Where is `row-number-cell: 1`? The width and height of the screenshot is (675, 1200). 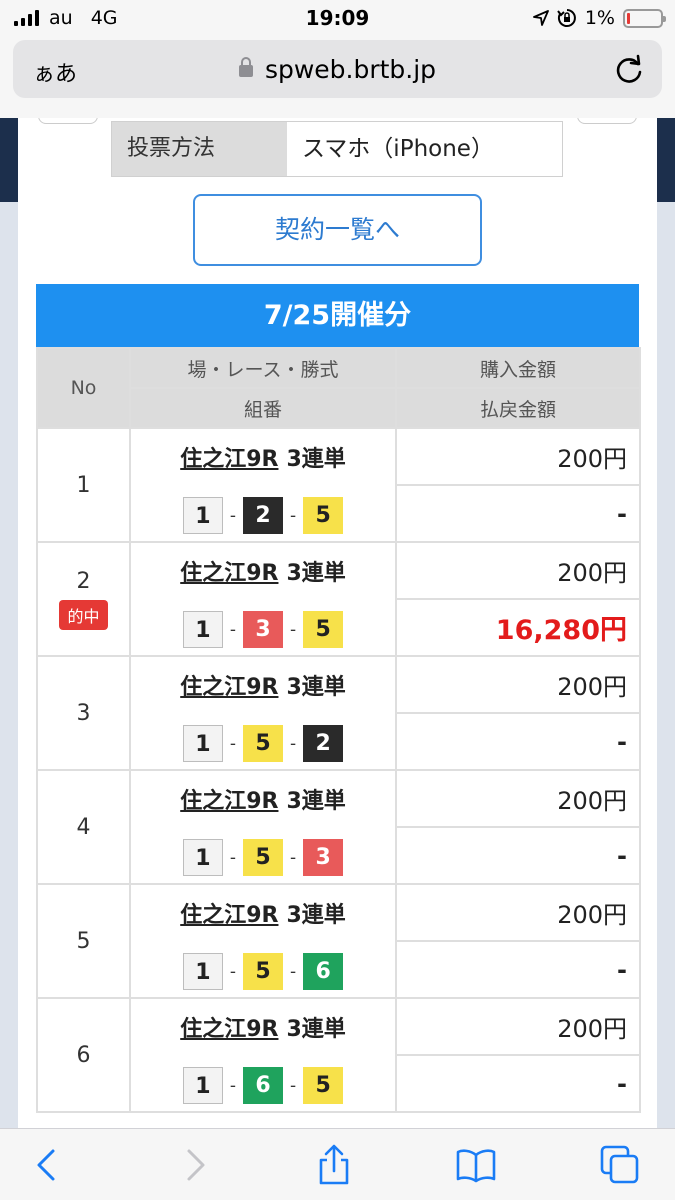 row-number-cell: 1 is located at coordinates (83, 485).